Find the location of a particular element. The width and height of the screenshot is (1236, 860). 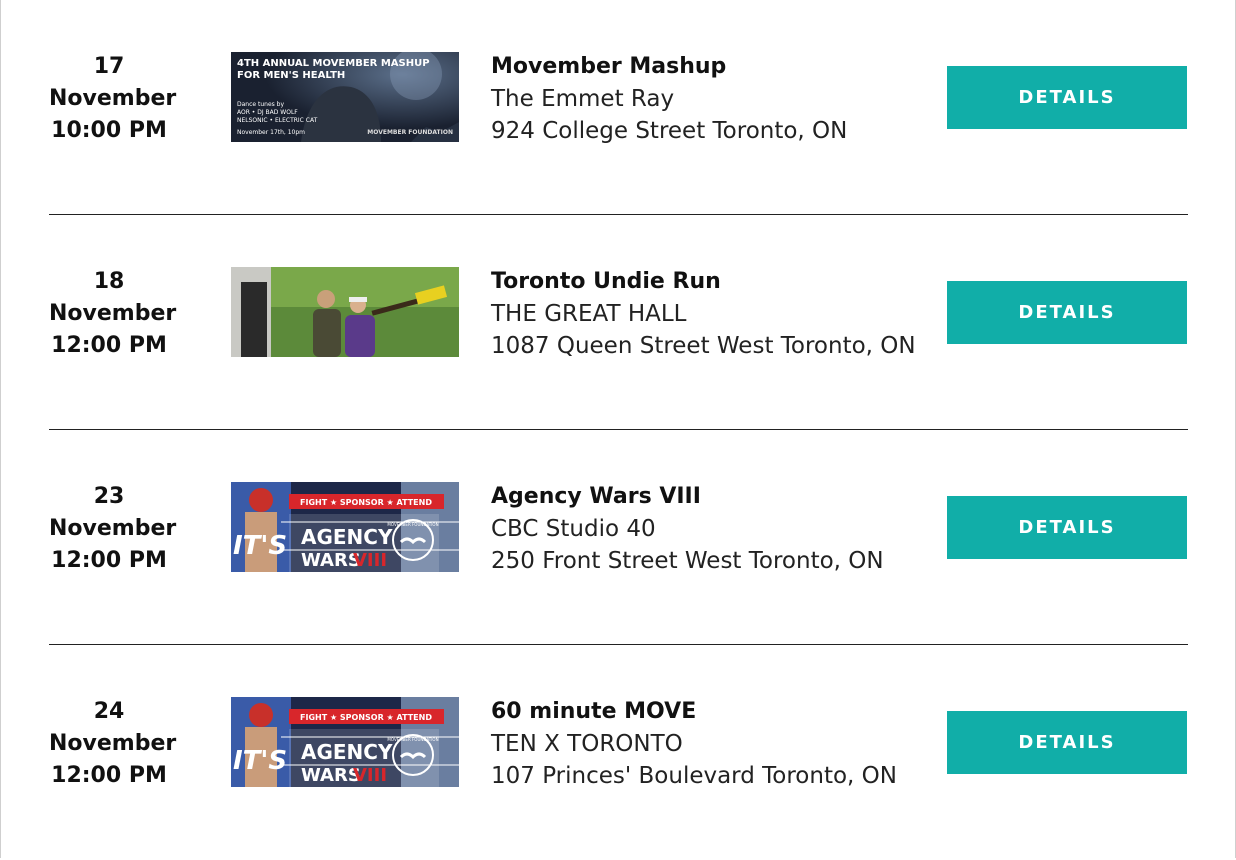

event-address: 1087 Queen Street West Toronto, ON is located at coordinates (703, 346).